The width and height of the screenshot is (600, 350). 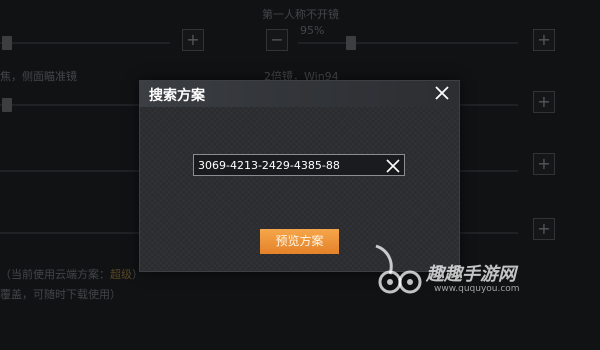 I want to click on site-watermark: 趣趣手游网 www.ququyou.com, so click(x=444, y=272).